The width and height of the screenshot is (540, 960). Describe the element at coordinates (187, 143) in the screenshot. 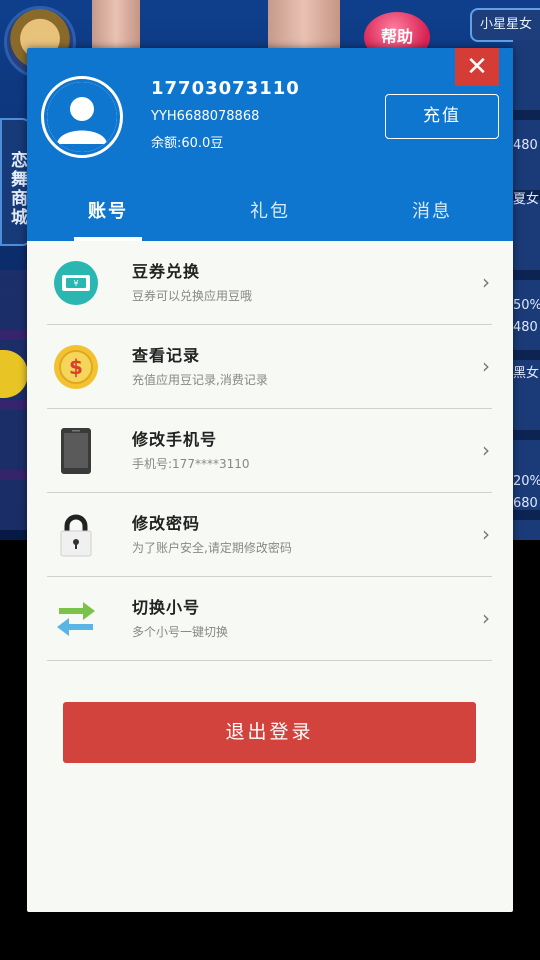

I see `balance: 余额:60.0豆` at that location.